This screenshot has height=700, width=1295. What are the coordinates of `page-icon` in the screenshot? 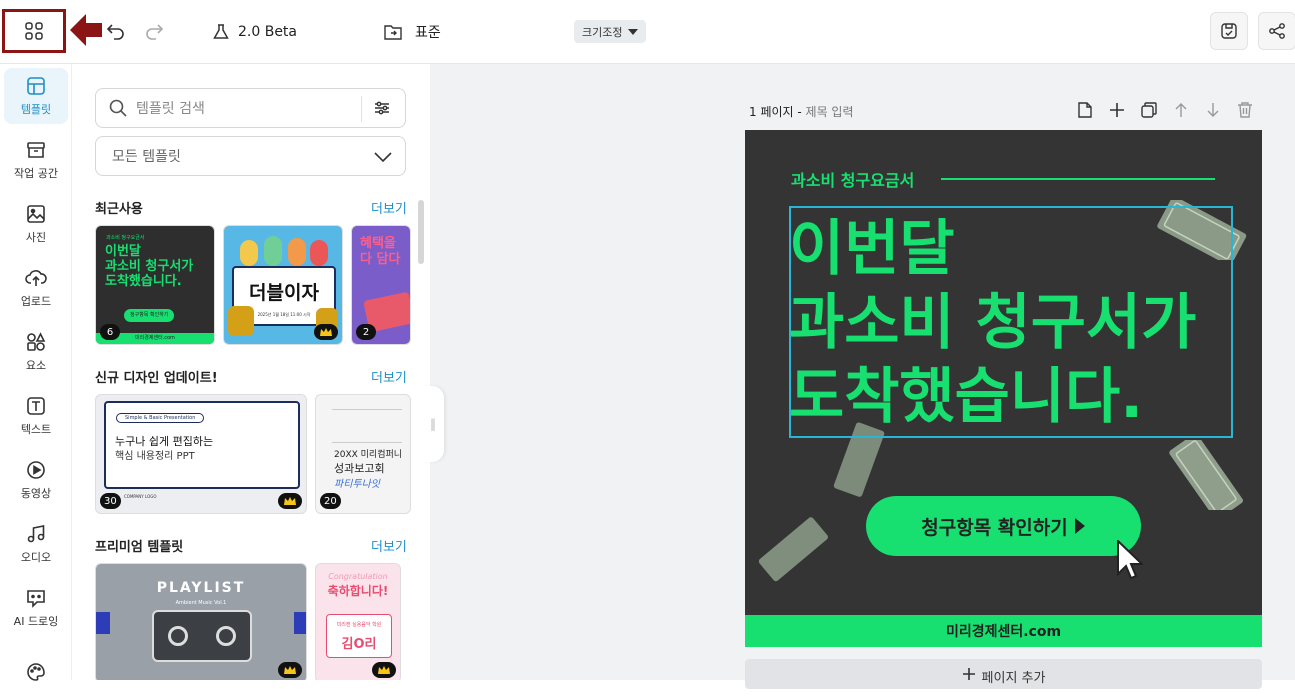 It's located at (1085, 110).